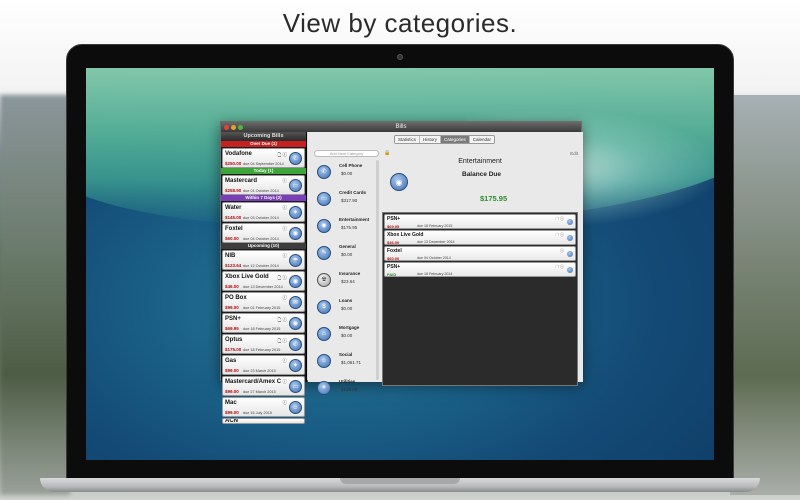  Describe the element at coordinates (263, 421) in the screenshot. I see `bill-item: ACN` at that location.